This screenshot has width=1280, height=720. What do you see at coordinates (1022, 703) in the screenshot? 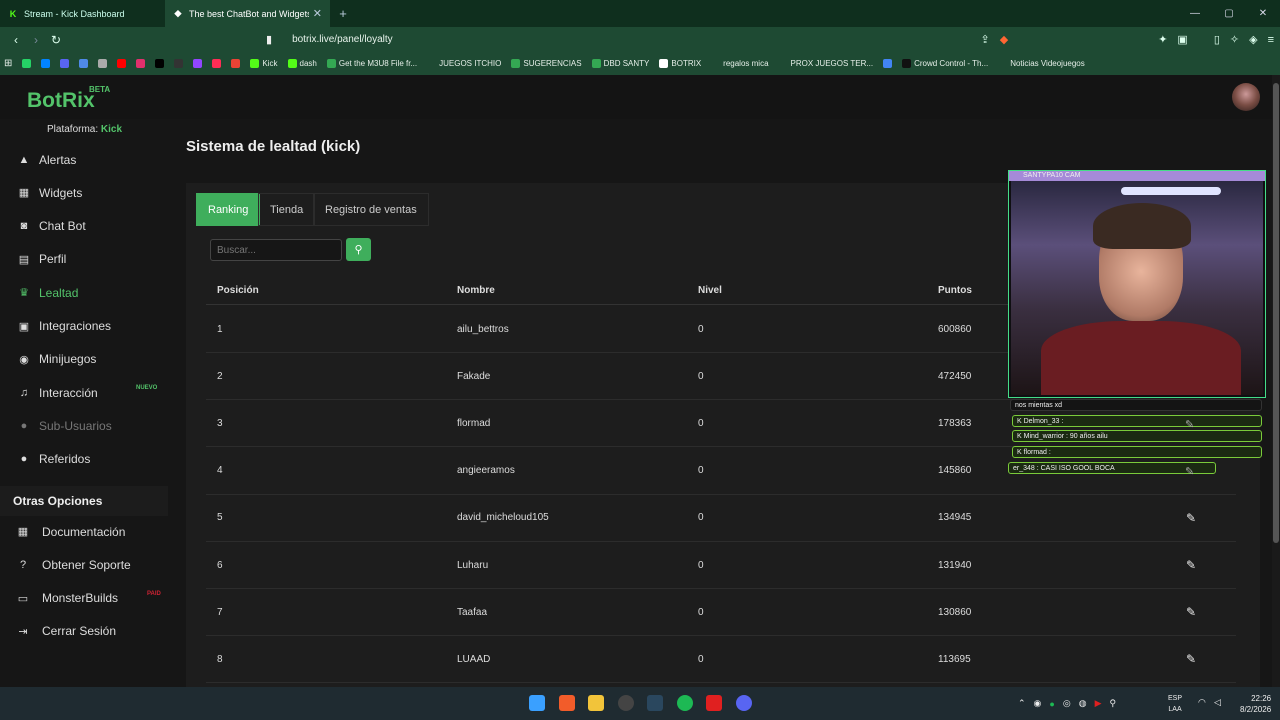
I see `chevron-up-icon: ⌃` at bounding box center [1022, 703].